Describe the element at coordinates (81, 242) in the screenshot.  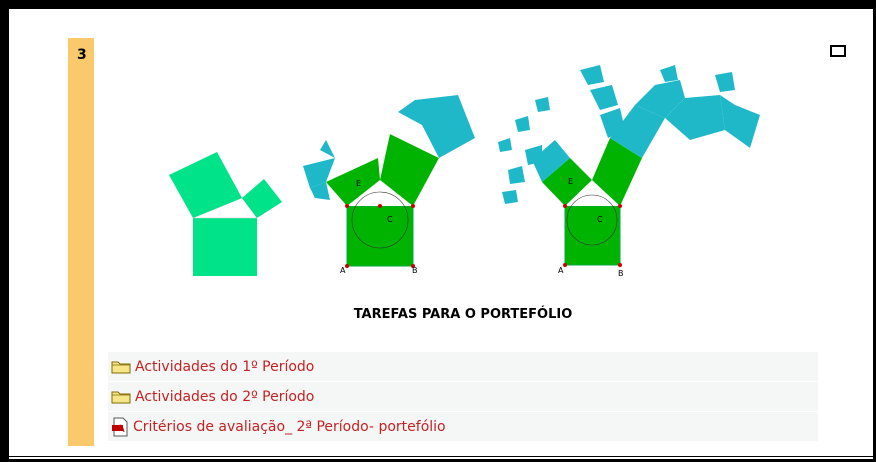
I see `section-side-bar` at that location.